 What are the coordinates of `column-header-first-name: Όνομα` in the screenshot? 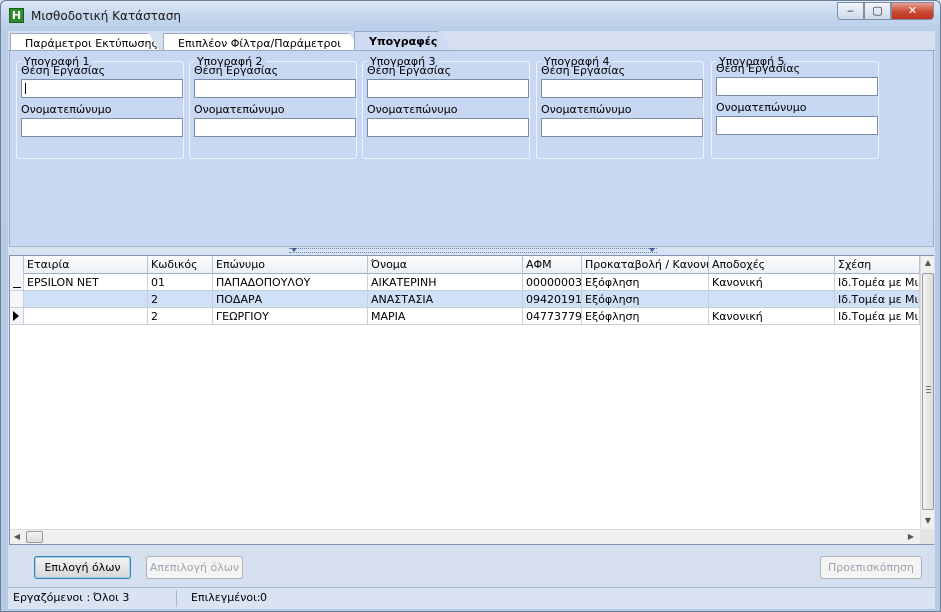 It's located at (445, 265).